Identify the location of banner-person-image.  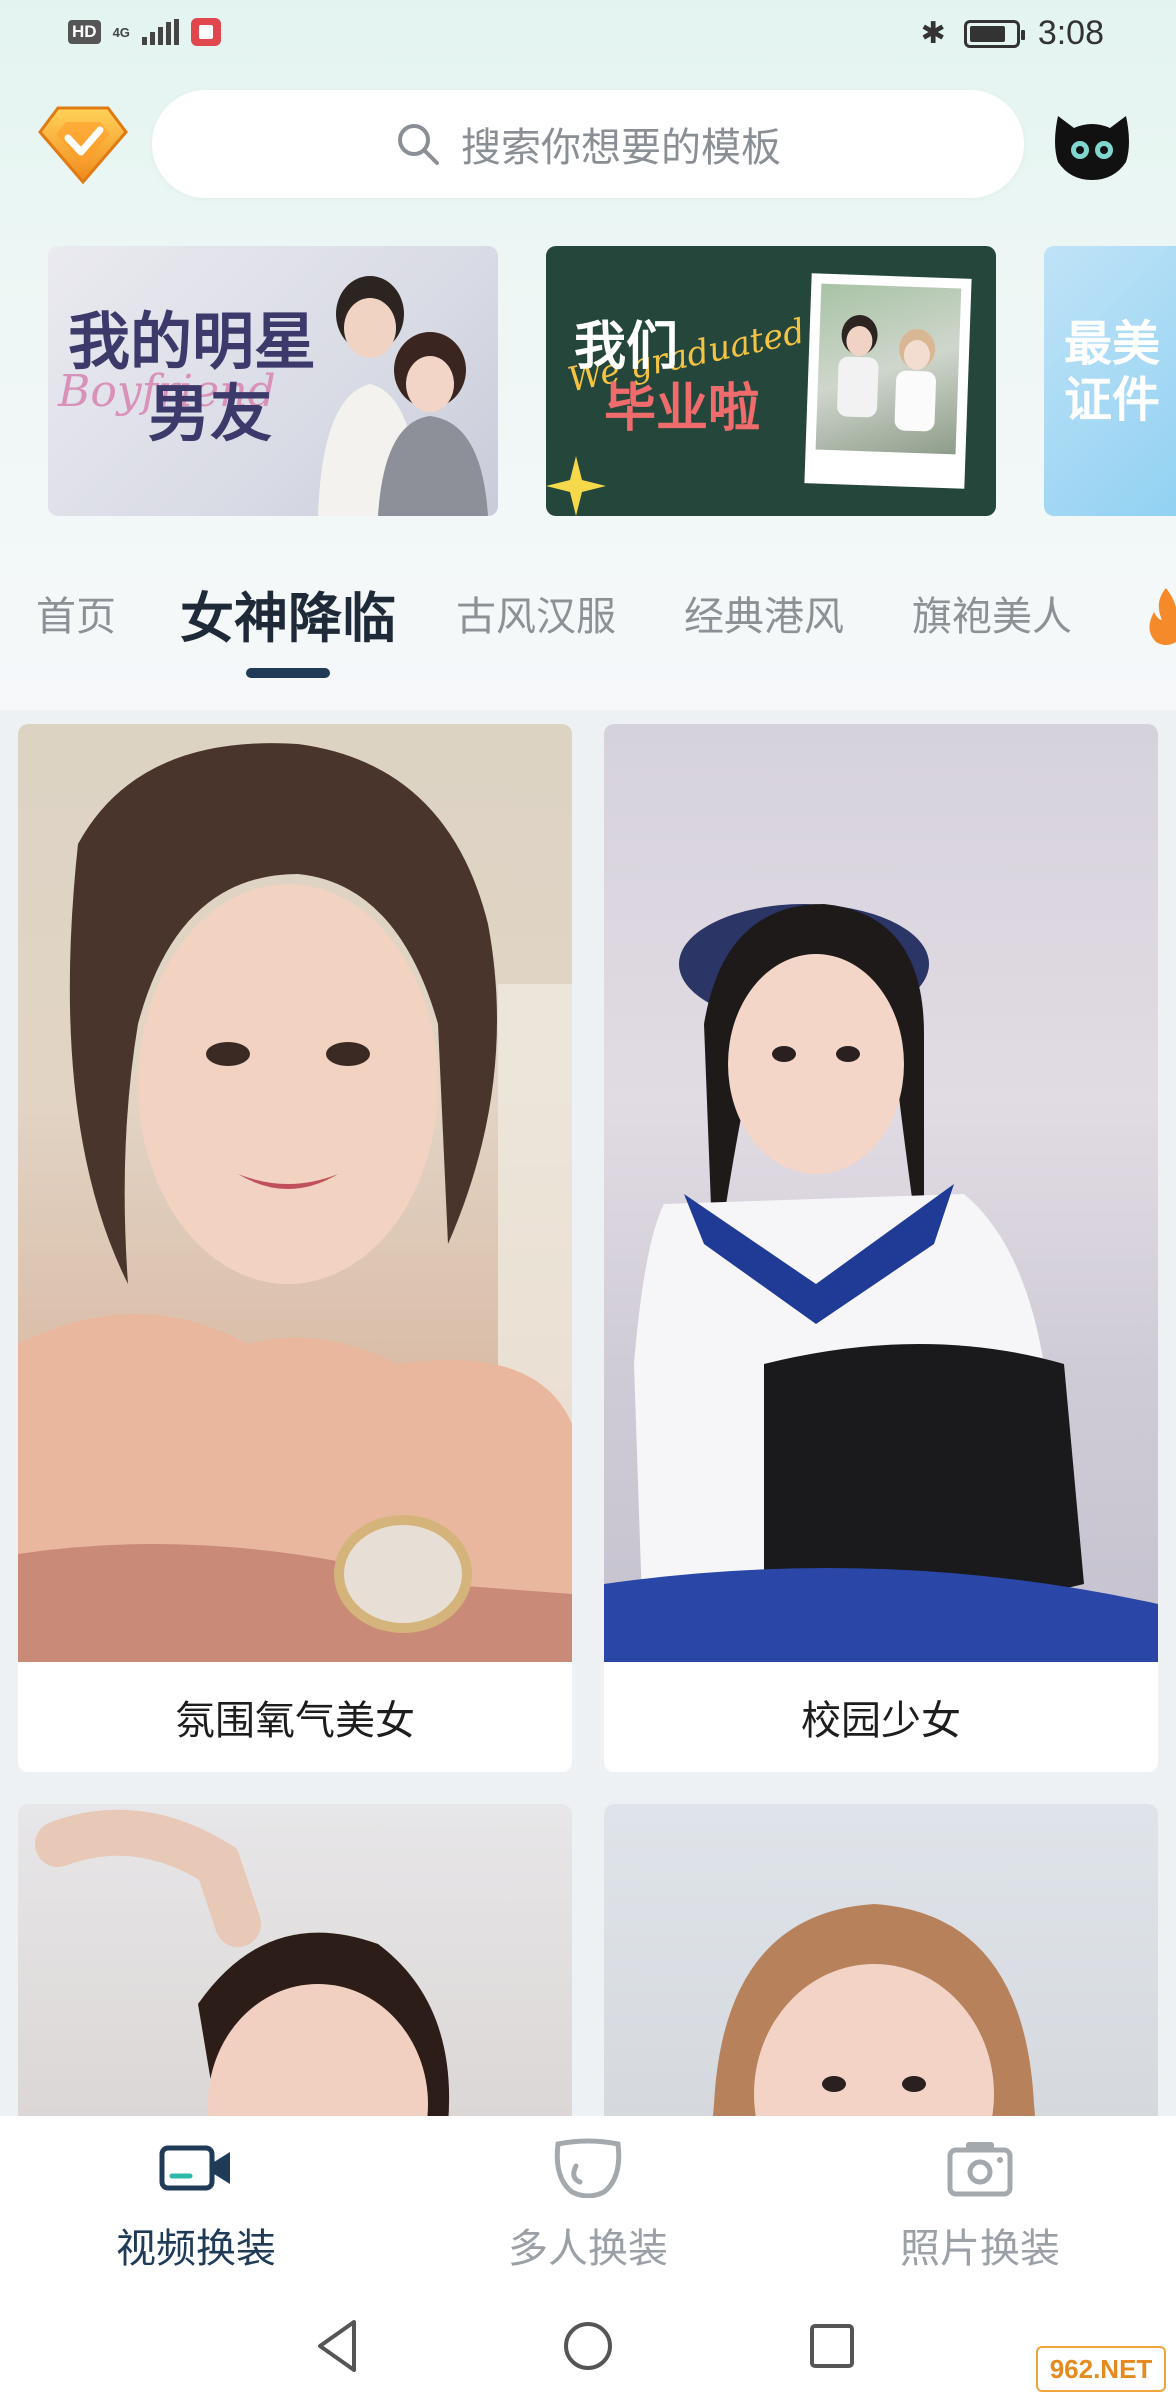
(433, 424).